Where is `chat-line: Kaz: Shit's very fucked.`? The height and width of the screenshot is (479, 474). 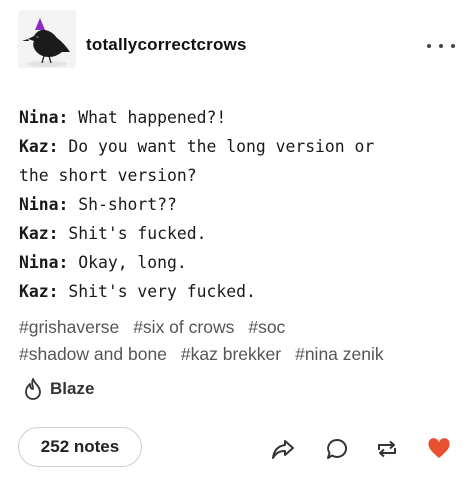 chat-line: Kaz: Shit's very fucked. is located at coordinates (239, 291).